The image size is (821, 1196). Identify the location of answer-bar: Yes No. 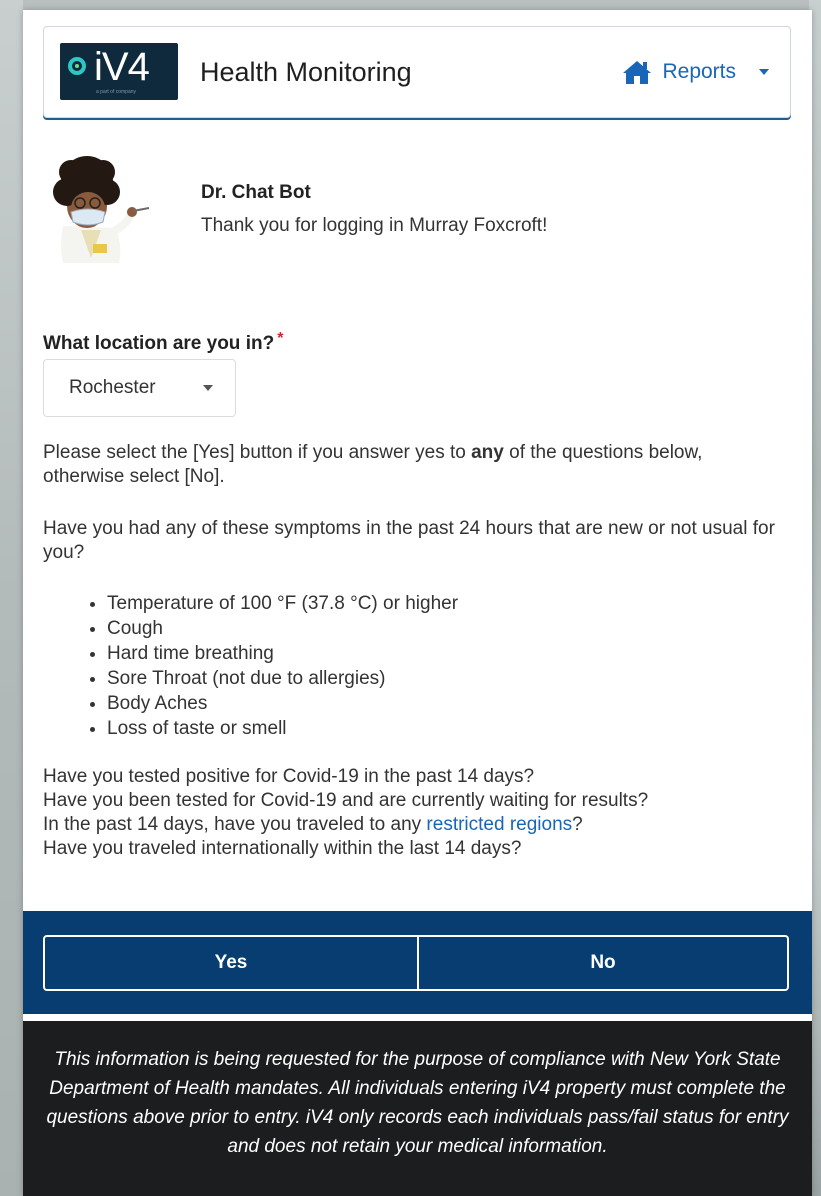
(417, 962).